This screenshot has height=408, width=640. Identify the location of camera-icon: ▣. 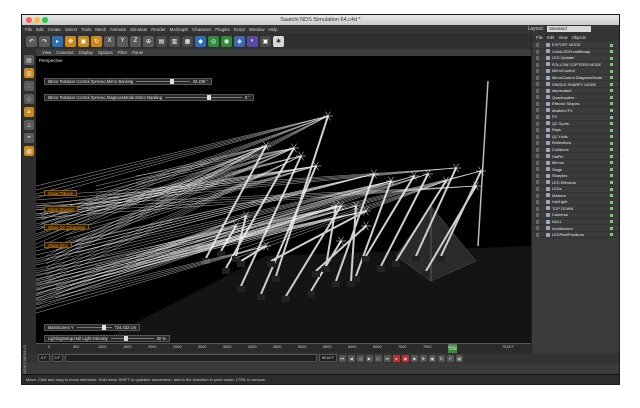
(265, 41).